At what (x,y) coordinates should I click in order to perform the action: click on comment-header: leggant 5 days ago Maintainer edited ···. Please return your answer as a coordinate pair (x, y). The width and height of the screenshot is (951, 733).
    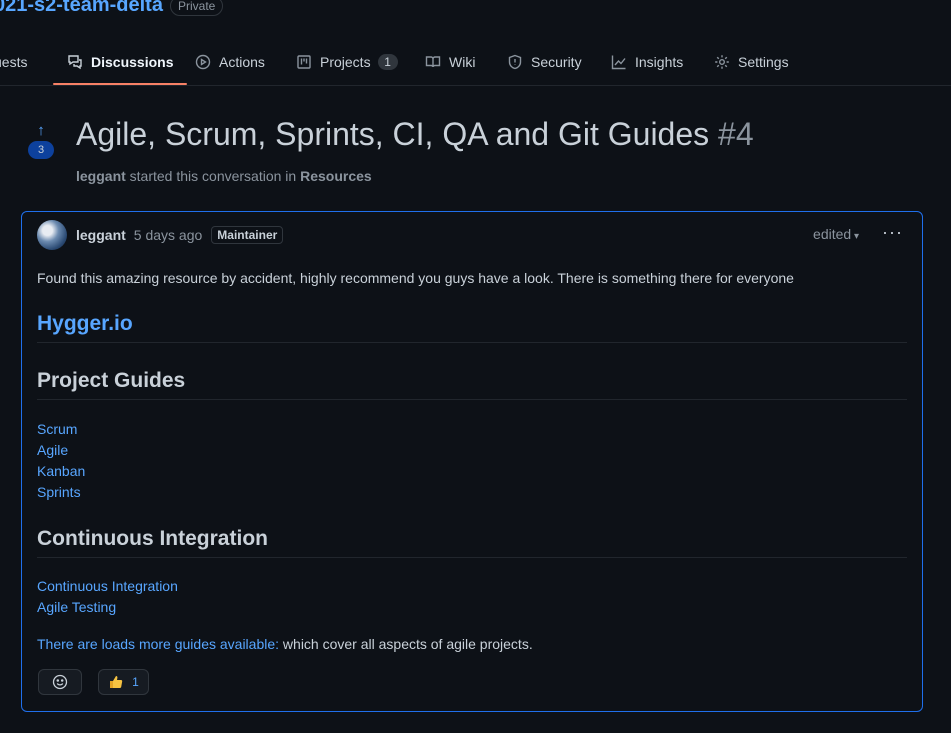
    Looking at the image, I should click on (472, 235).